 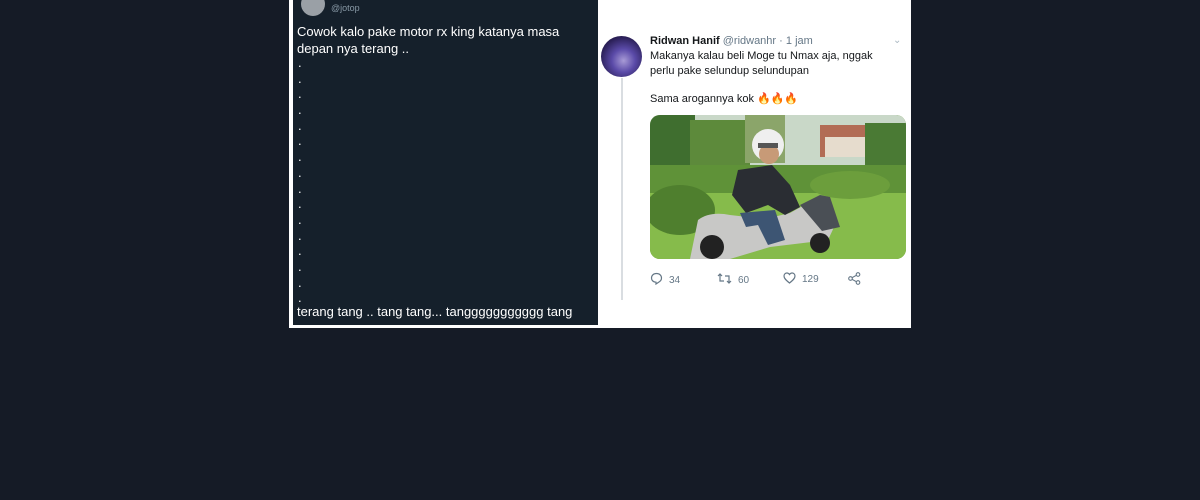 I want to click on username: @ridwanhr, so click(x=749, y=41).